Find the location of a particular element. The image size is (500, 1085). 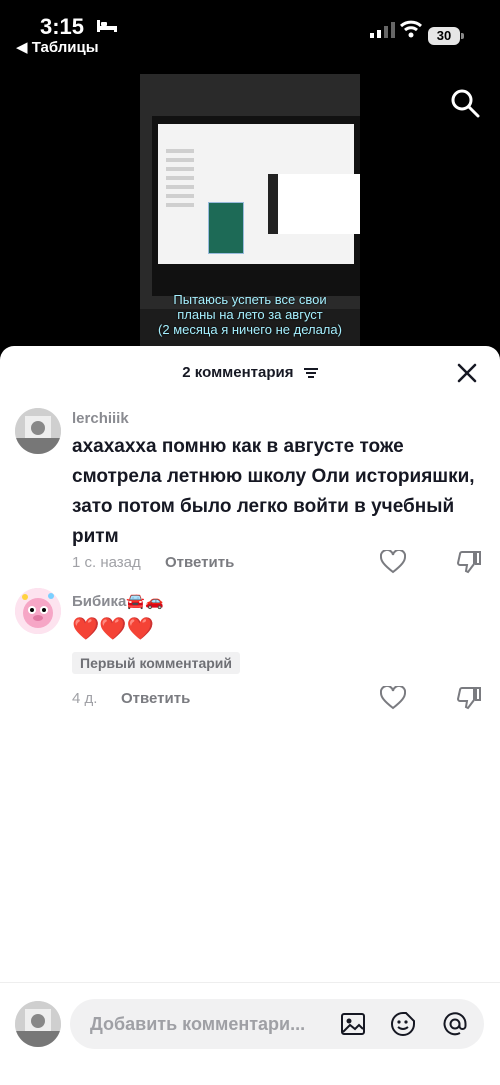

first-comment-badge: Первый комментарий is located at coordinates (156, 663).